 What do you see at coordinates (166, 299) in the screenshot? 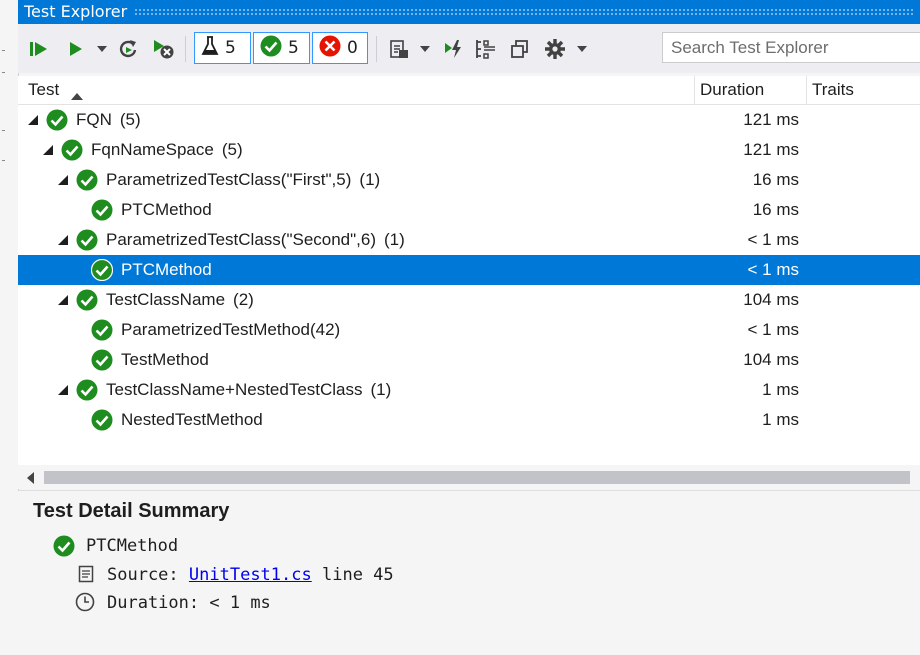
I see `test-name-text: TestClassName` at bounding box center [166, 299].